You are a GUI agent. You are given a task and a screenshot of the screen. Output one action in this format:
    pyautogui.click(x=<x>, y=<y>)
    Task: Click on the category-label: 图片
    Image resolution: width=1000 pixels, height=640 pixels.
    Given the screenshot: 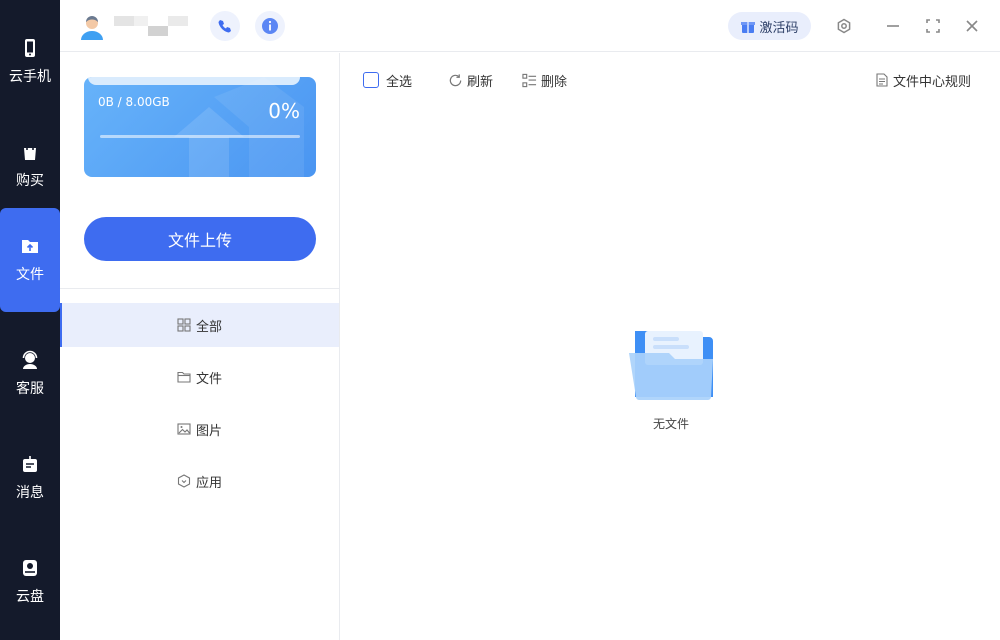 What is the action you would take?
    pyautogui.click(x=208, y=431)
    